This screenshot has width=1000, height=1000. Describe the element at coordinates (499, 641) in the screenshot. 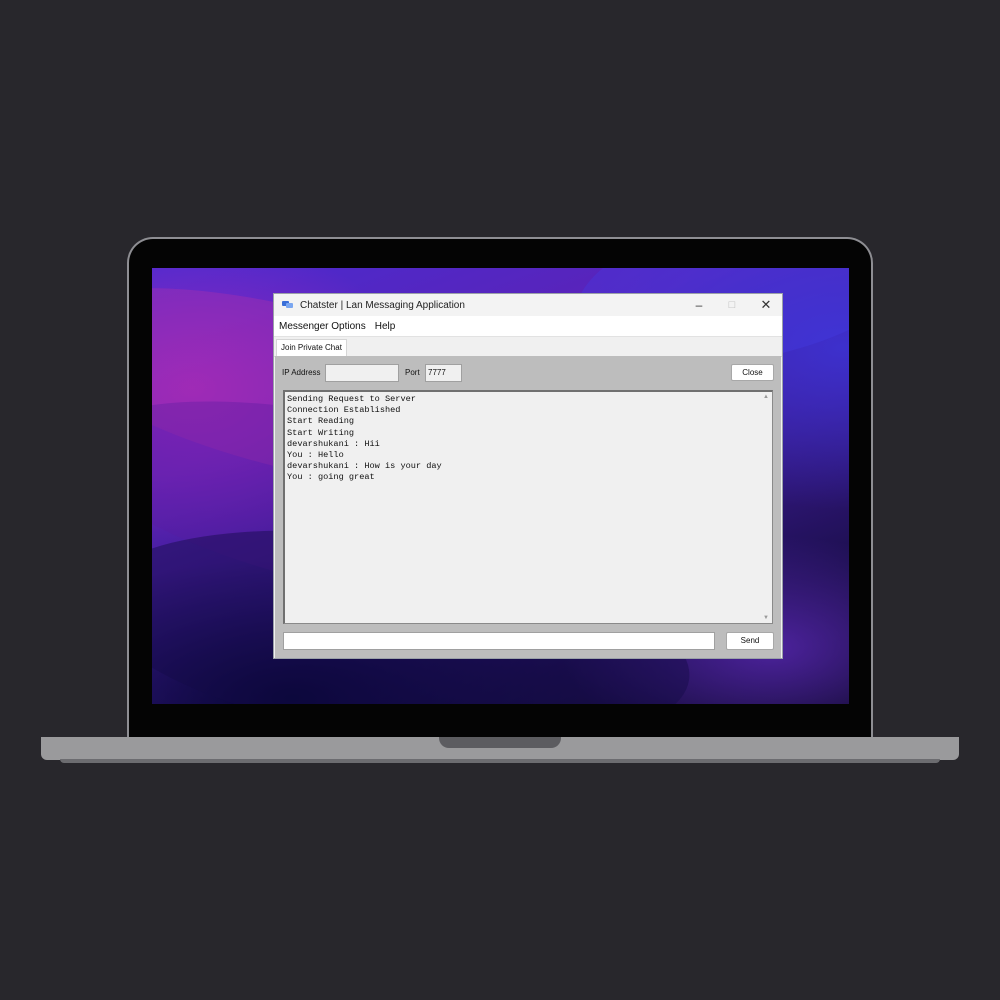

I see `message-input` at that location.